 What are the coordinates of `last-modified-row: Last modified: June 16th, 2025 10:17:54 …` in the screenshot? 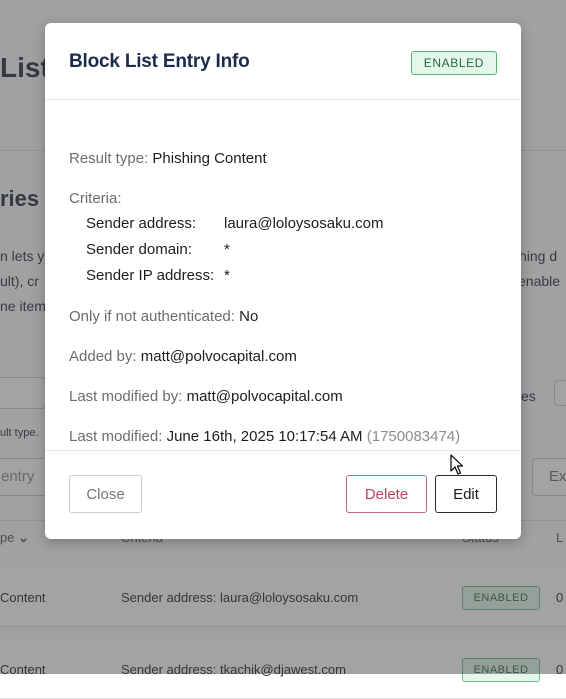 It's located at (265, 436).